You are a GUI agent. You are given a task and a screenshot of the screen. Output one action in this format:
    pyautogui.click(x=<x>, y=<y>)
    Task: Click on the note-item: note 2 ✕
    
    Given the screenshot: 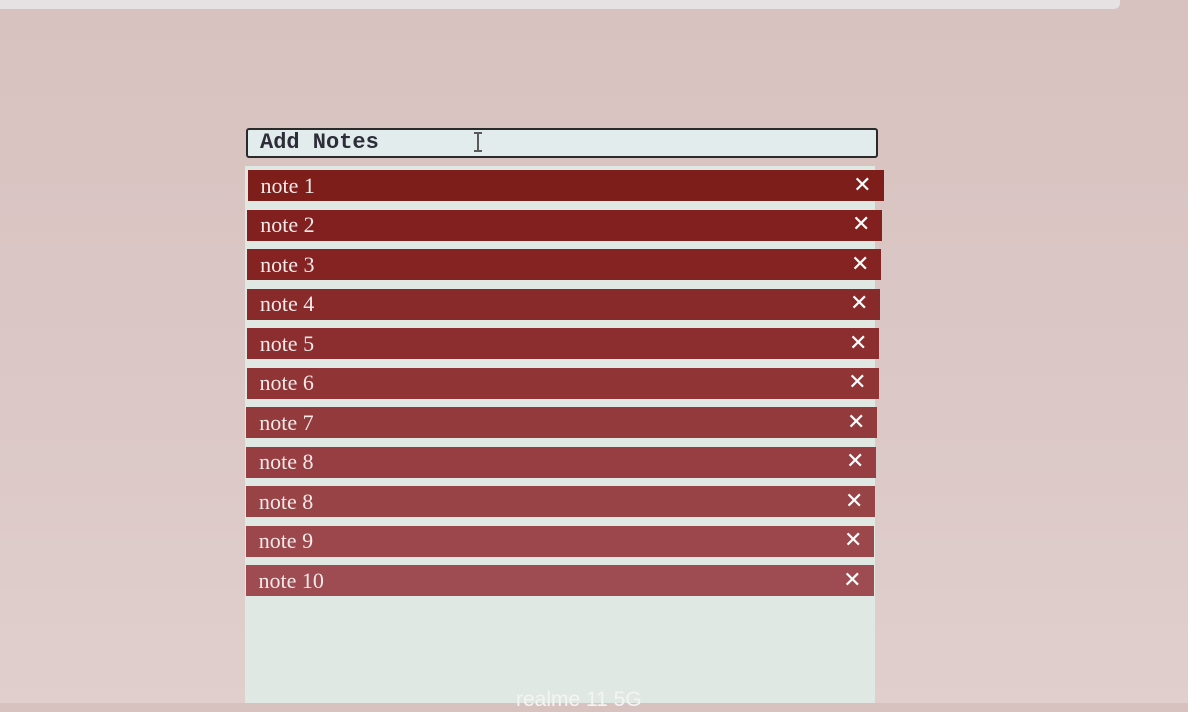 What is the action you would take?
    pyautogui.click(x=565, y=225)
    